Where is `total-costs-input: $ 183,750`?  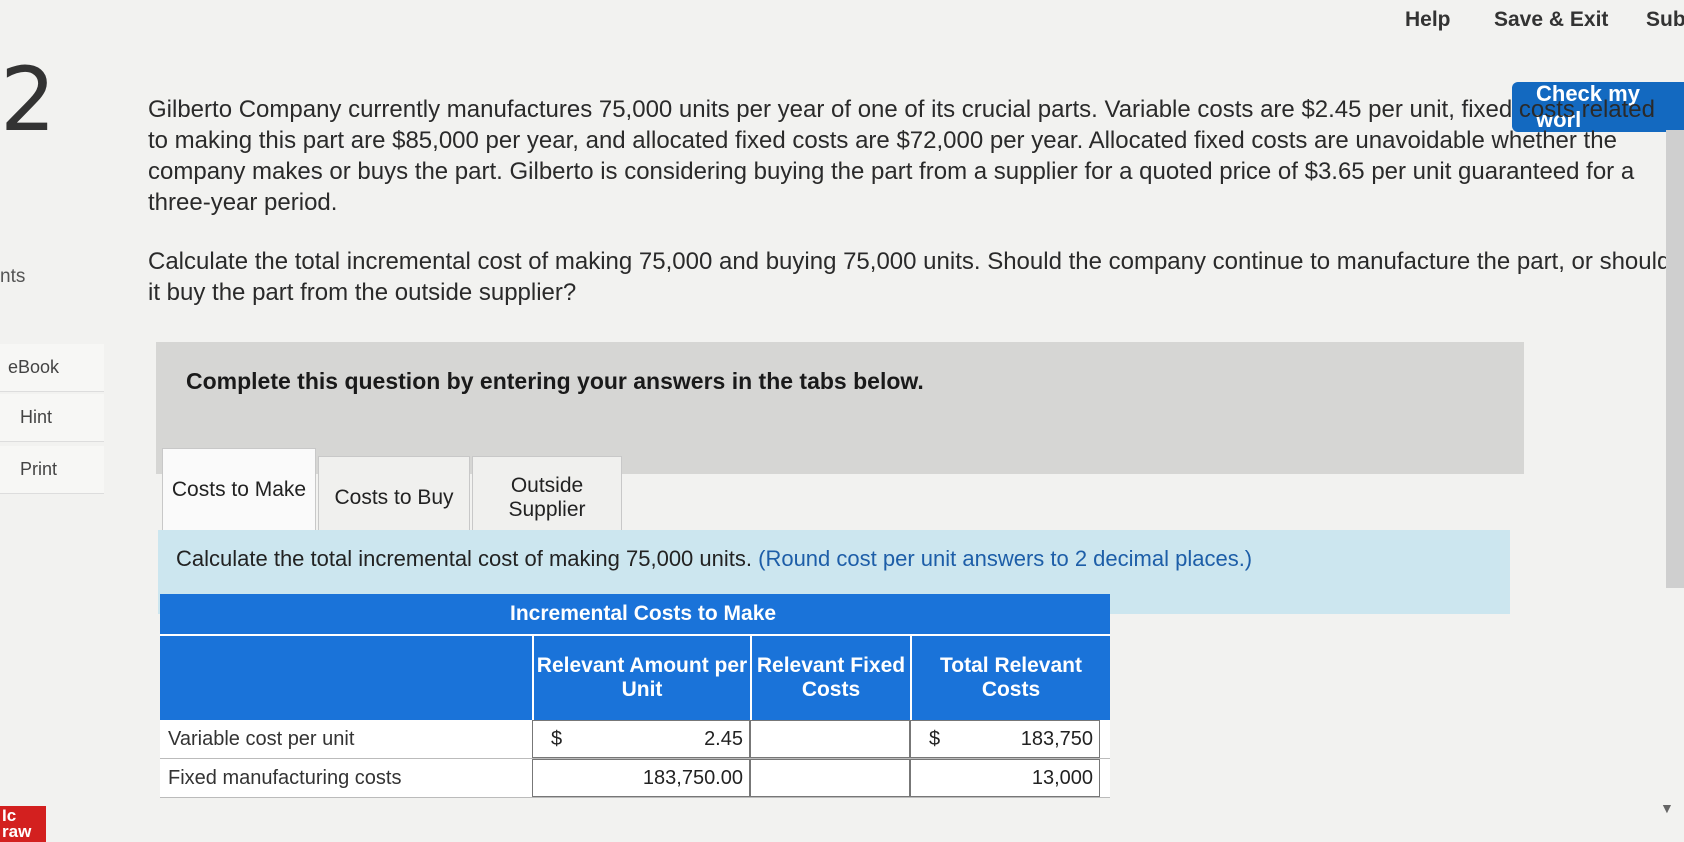
total-costs-input: $ 183,750 is located at coordinates (1005, 739).